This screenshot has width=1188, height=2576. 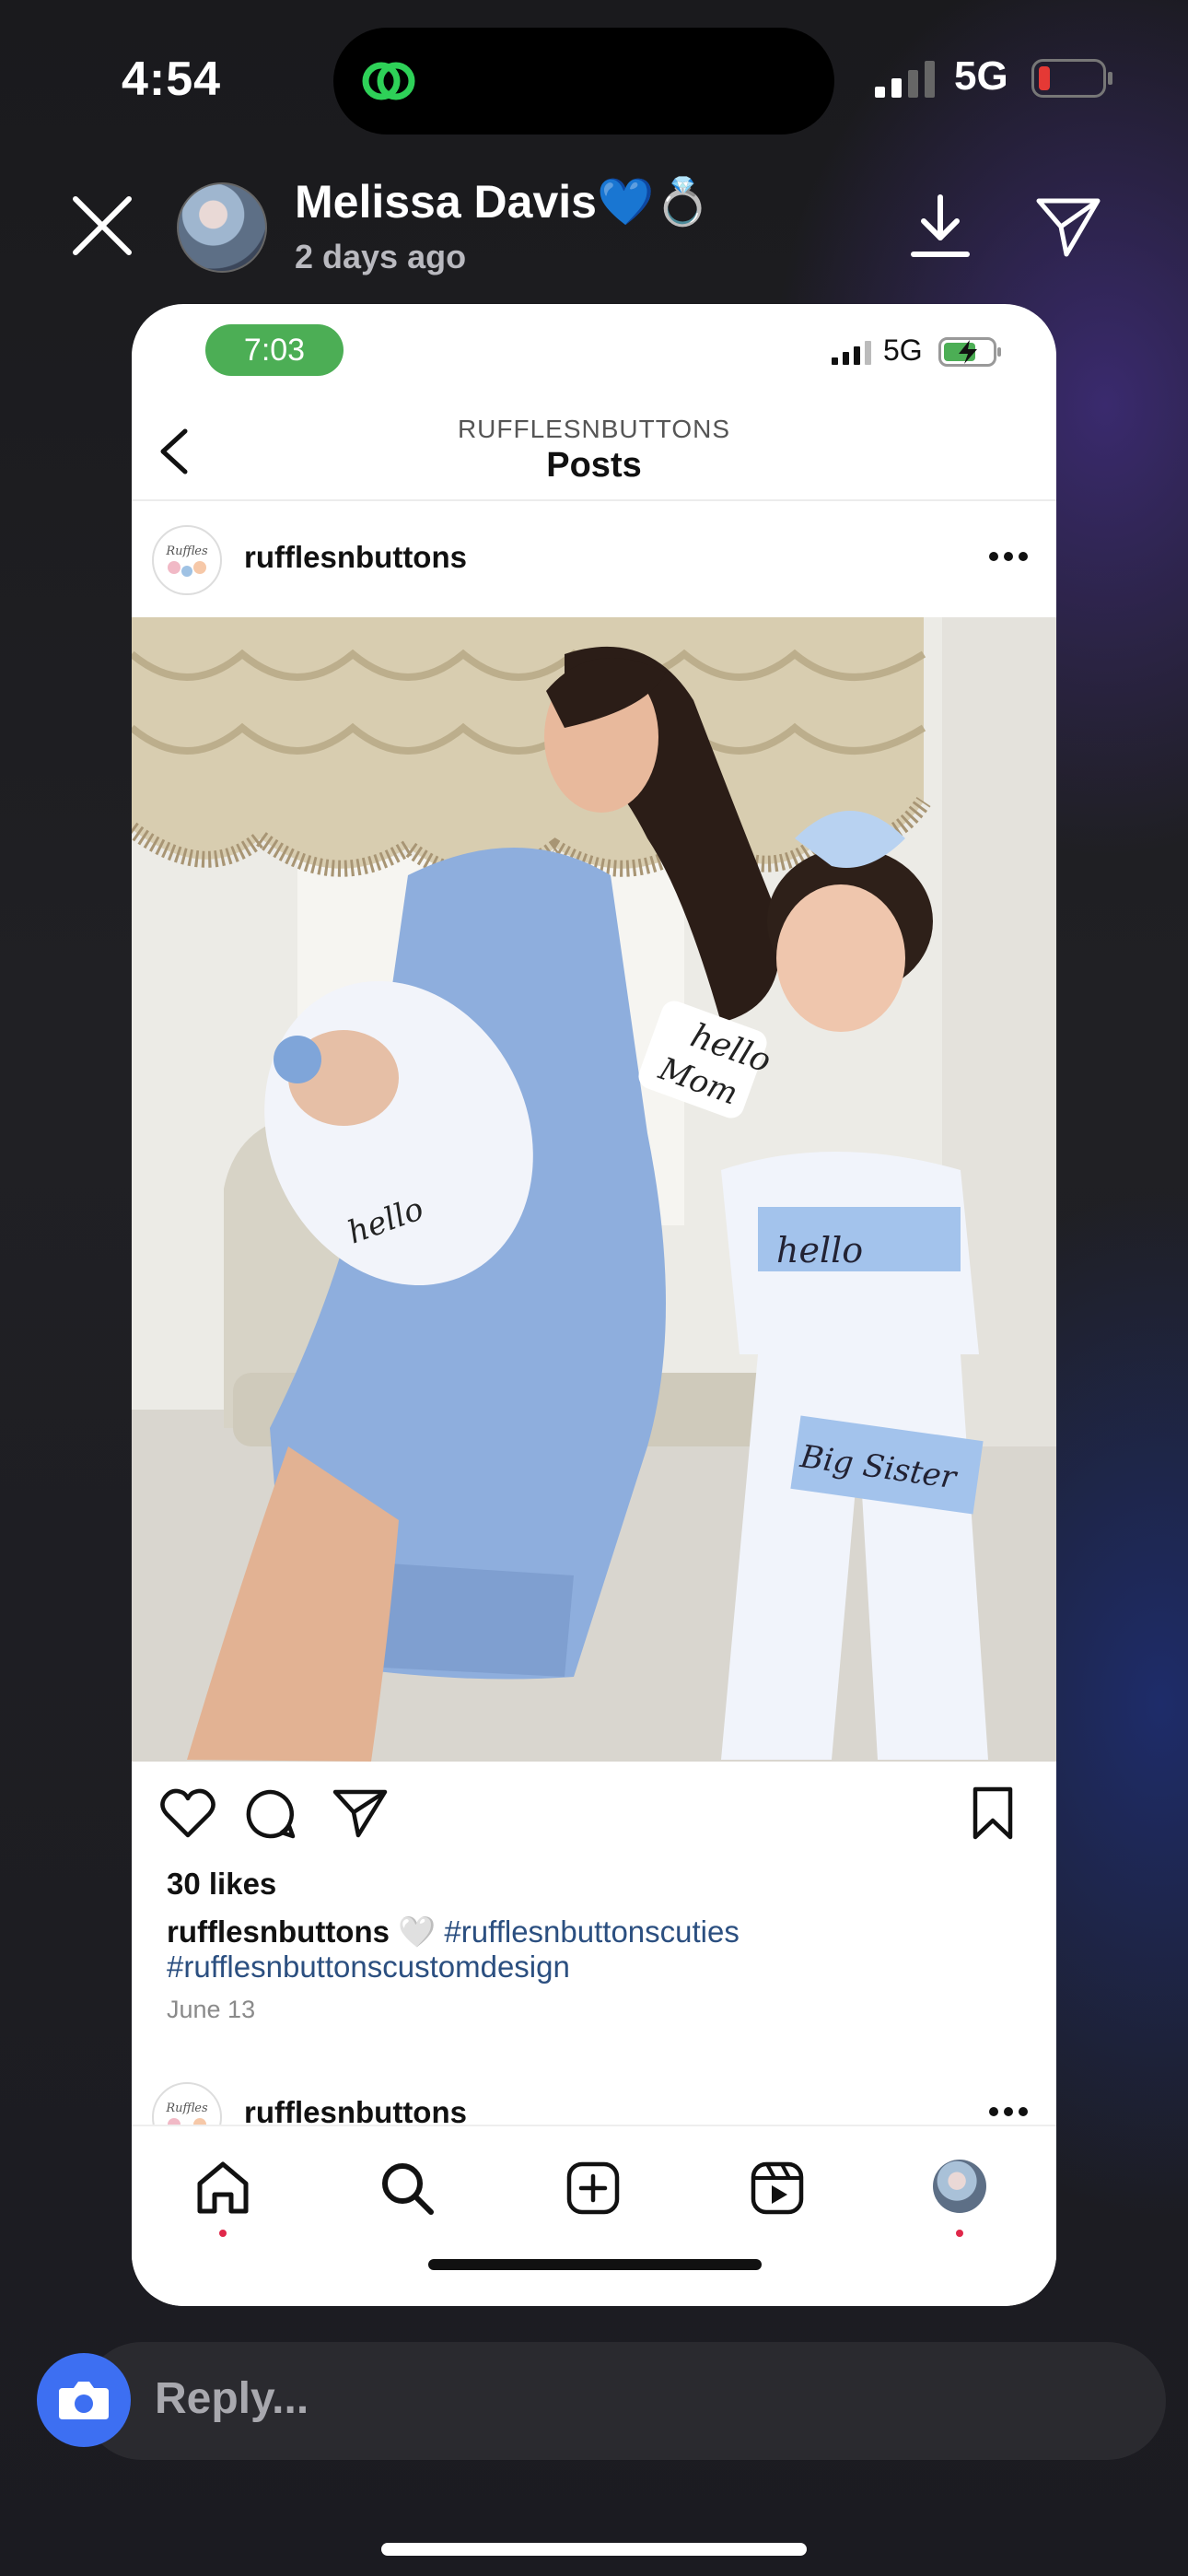 What do you see at coordinates (417, 1931) in the screenshot?
I see `white-heart-emoji: 🤍` at bounding box center [417, 1931].